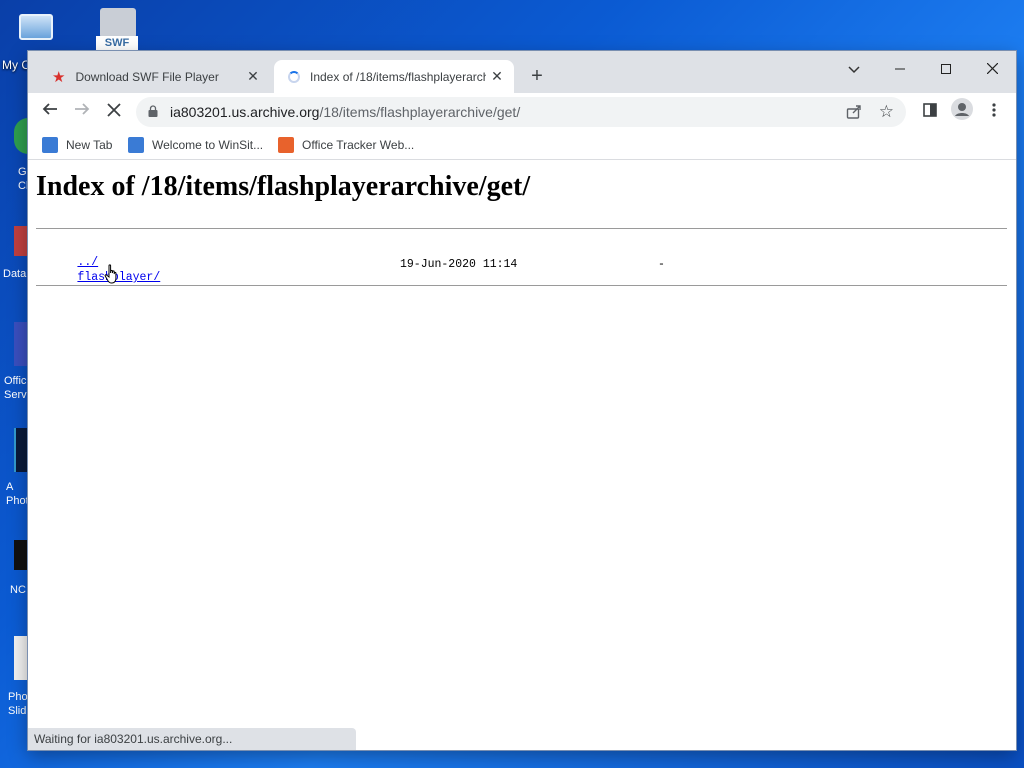 This screenshot has height=768, width=1024. I want to click on profile-button, so click(962, 112).